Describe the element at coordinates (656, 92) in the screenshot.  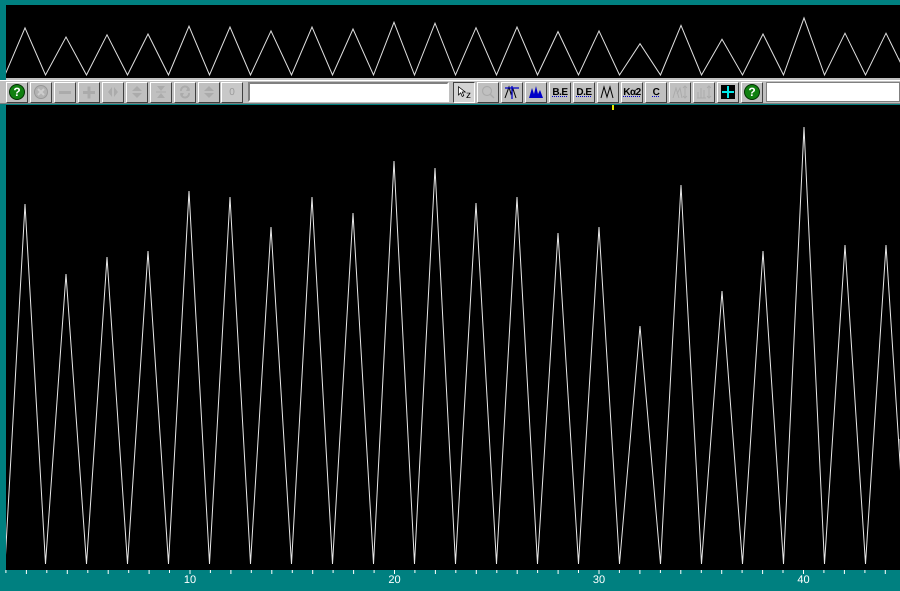
I see `toolbar-button: C` at that location.